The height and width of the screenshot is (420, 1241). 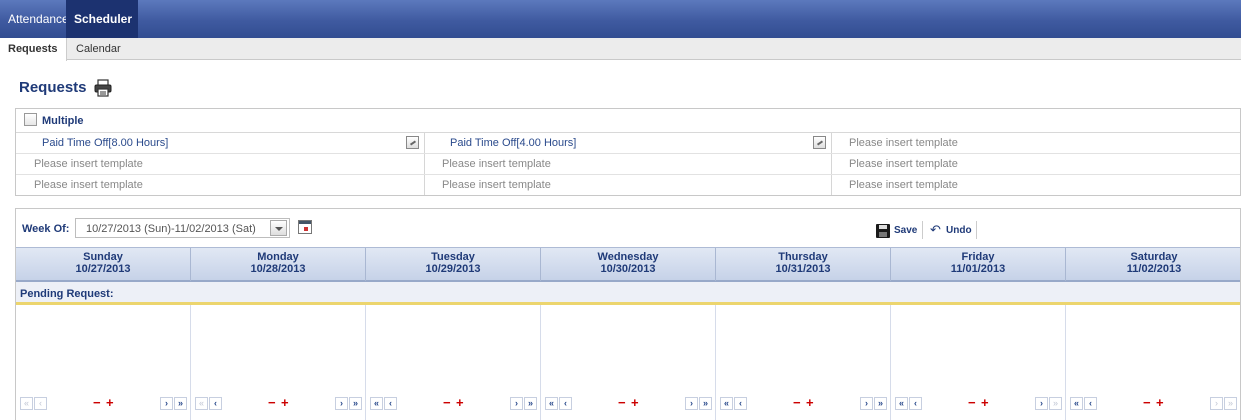 What do you see at coordinates (906, 230) in the screenshot?
I see `save-label: Save` at bounding box center [906, 230].